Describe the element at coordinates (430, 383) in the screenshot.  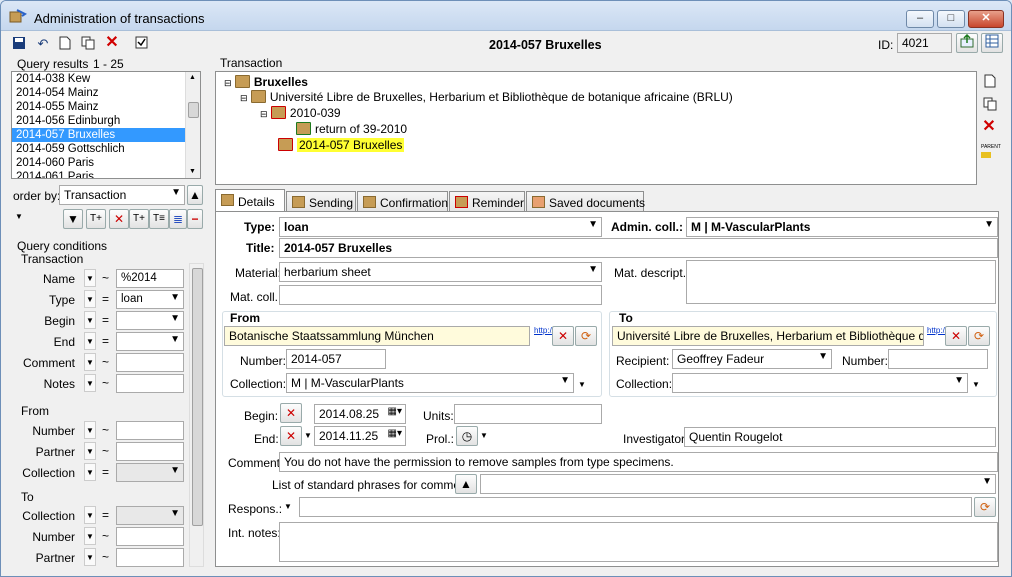
I see `from-collection-select: M | M-VascularPlants ▼` at that location.